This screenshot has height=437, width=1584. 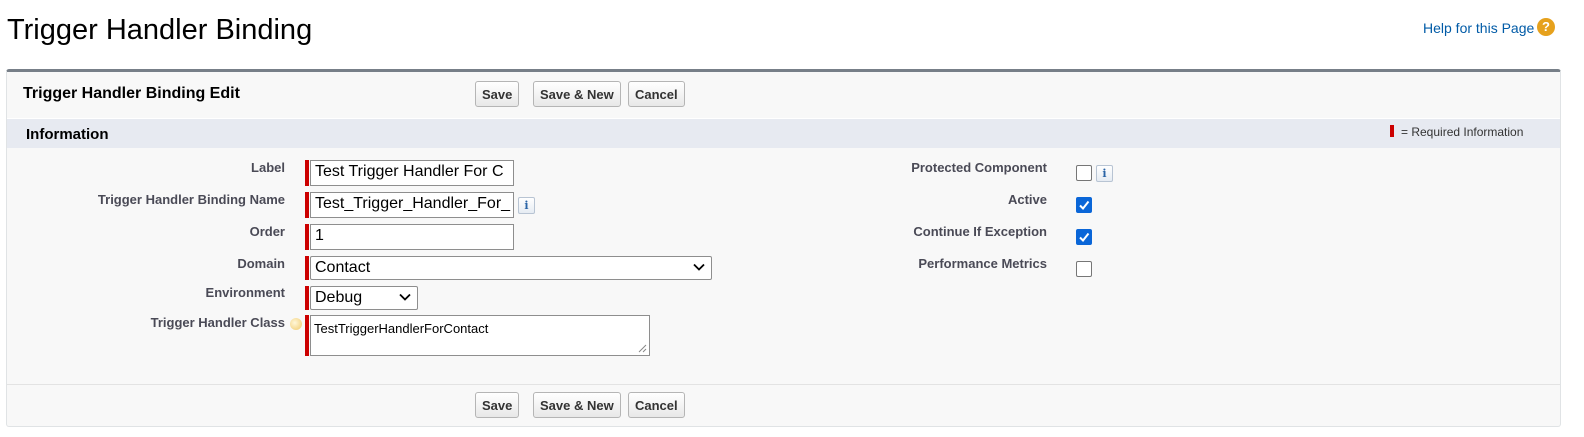 What do you see at coordinates (401, 328) in the screenshot?
I see `handler-class-value: TestTriggerHandlerForContact` at bounding box center [401, 328].